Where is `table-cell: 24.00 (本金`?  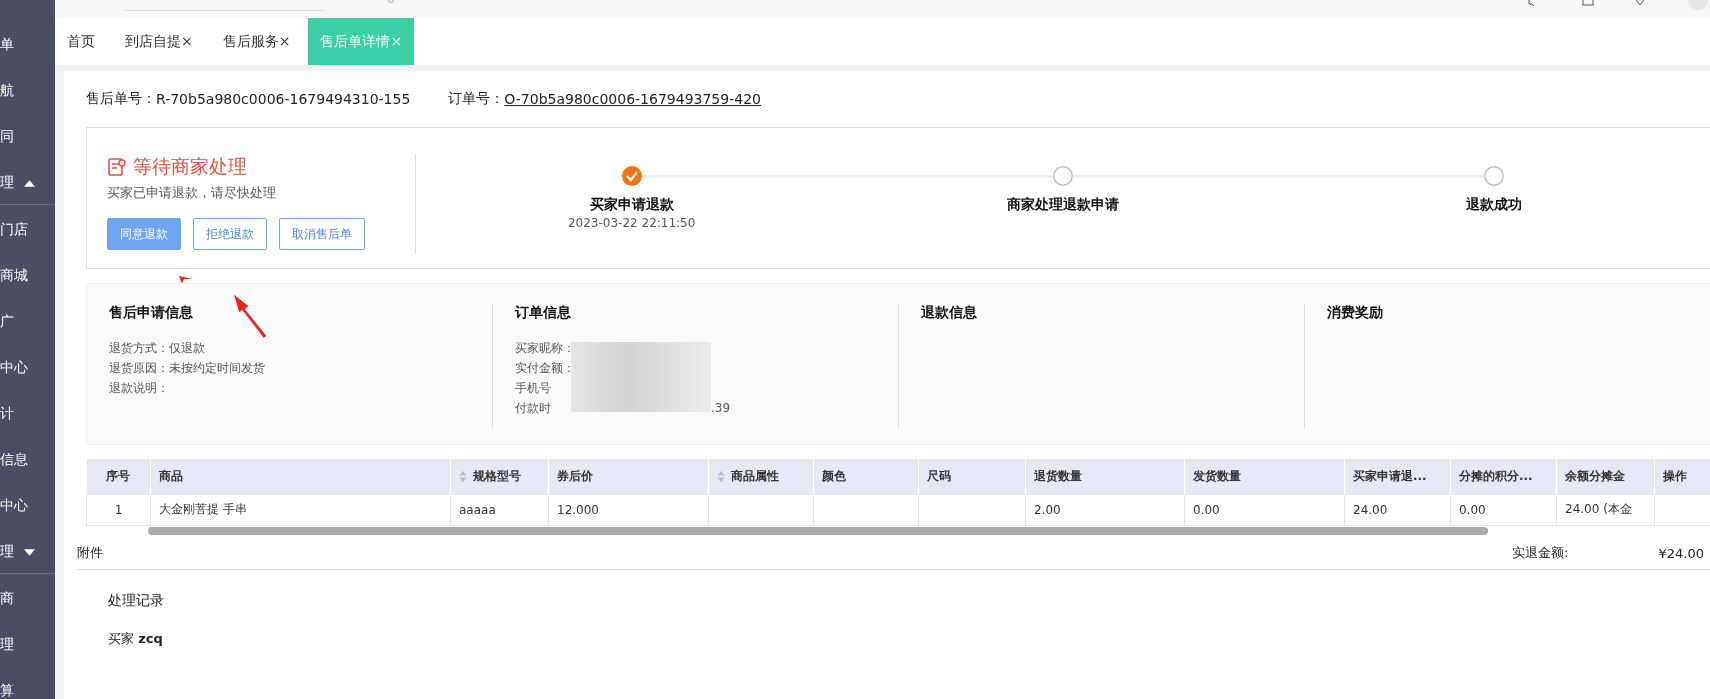
table-cell: 24.00 (本金 is located at coordinates (1605, 509).